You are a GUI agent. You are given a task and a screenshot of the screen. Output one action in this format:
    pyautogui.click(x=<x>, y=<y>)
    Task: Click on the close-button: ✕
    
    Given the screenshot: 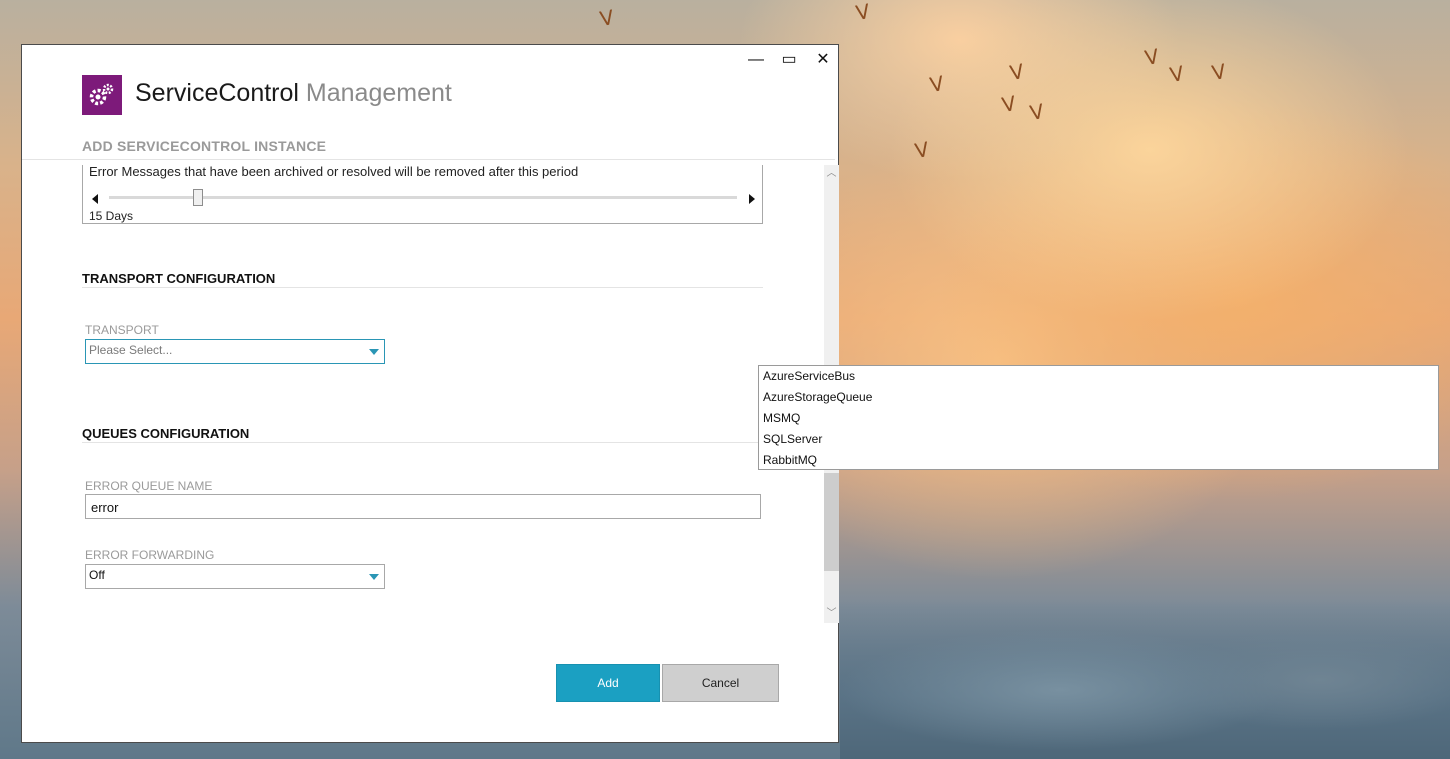 What is the action you would take?
    pyautogui.click(x=823, y=60)
    